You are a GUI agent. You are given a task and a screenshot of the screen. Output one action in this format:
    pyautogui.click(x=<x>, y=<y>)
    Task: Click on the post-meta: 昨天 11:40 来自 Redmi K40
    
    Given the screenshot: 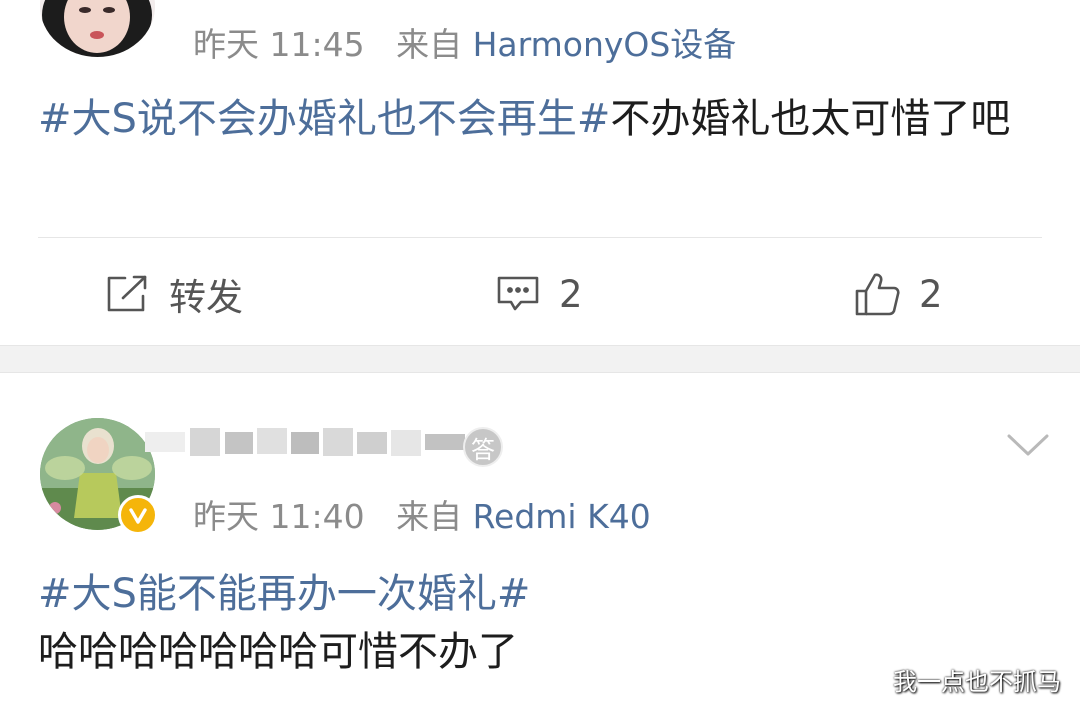 What is the action you would take?
    pyautogui.click(x=422, y=514)
    